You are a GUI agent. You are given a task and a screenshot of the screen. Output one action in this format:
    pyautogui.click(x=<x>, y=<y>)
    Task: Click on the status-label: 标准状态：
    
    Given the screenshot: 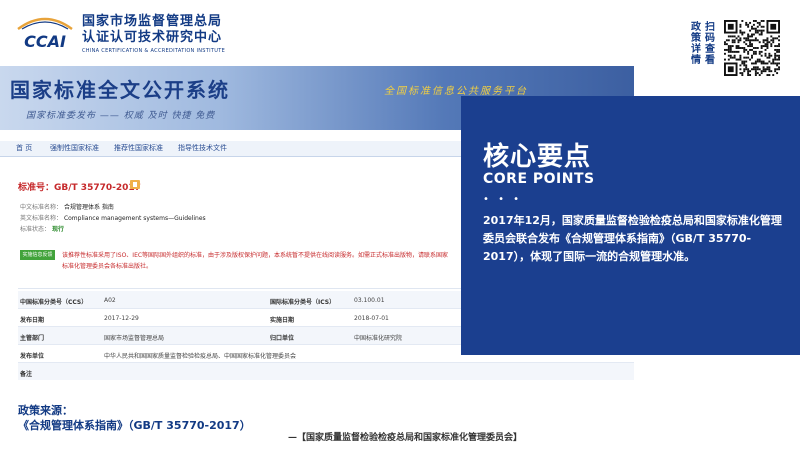 What is the action you would take?
    pyautogui.click(x=35, y=229)
    